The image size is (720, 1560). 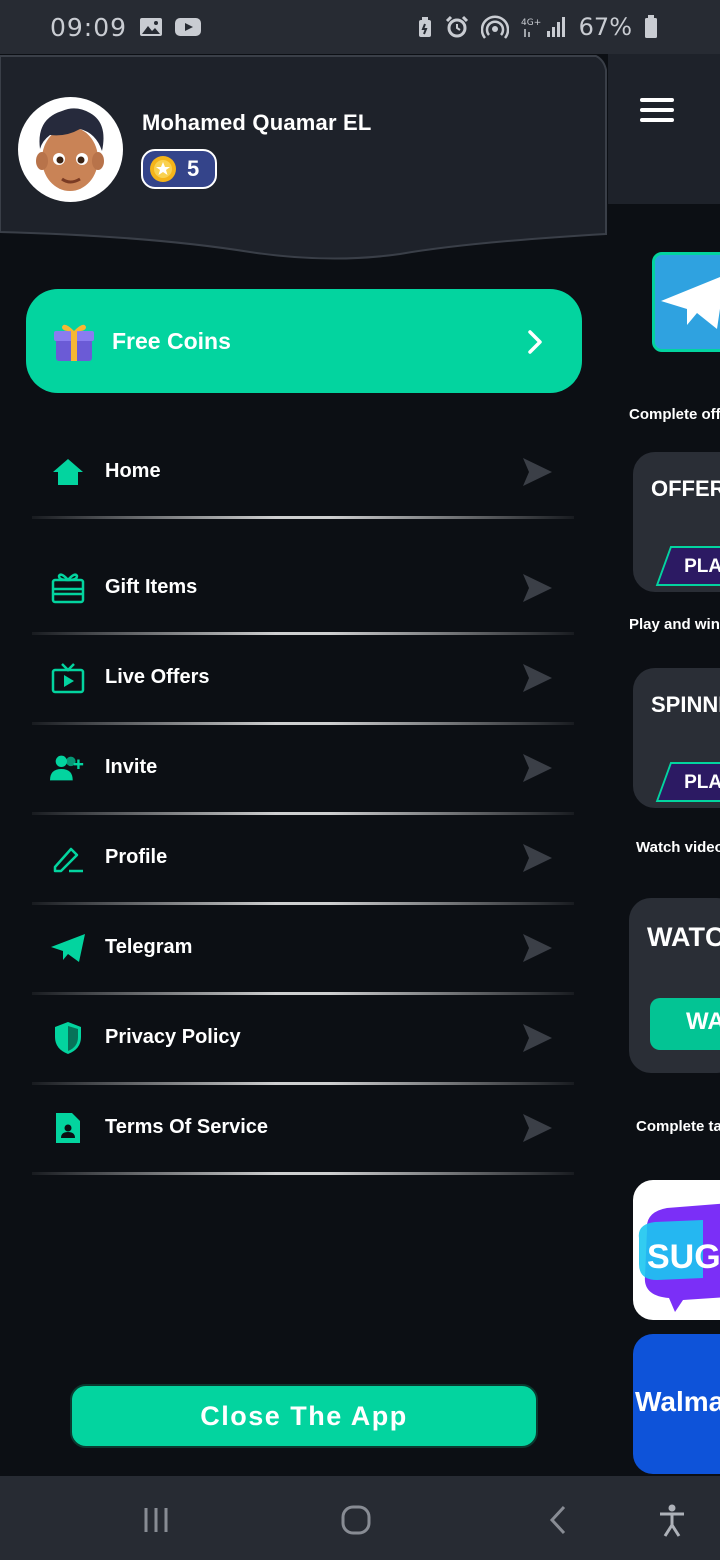 What do you see at coordinates (303, 1038) in the screenshot?
I see `menu-item-privacy-policy: Privacy Policy` at bounding box center [303, 1038].